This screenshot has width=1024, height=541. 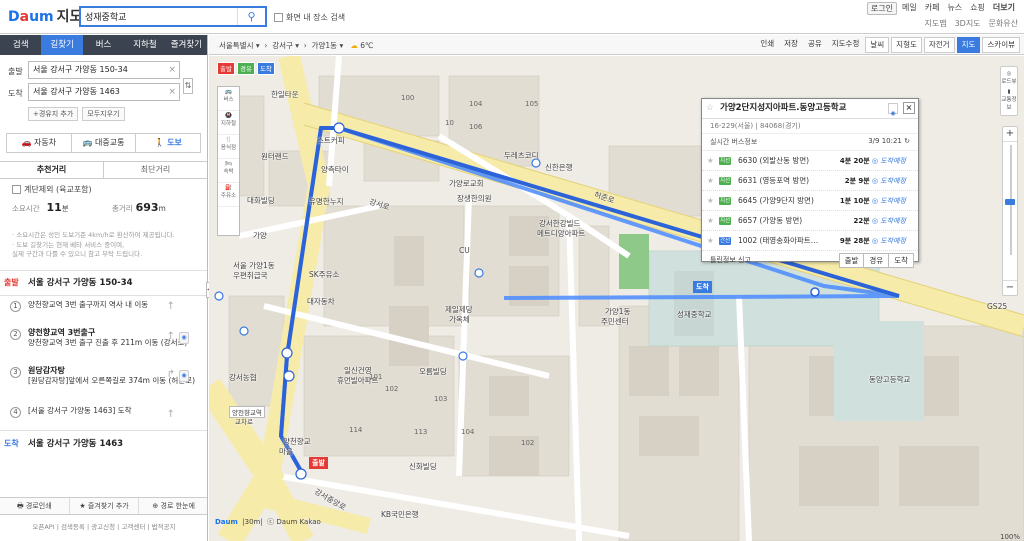 I want to click on dest-pin-button: 도착, so click(x=265, y=68).